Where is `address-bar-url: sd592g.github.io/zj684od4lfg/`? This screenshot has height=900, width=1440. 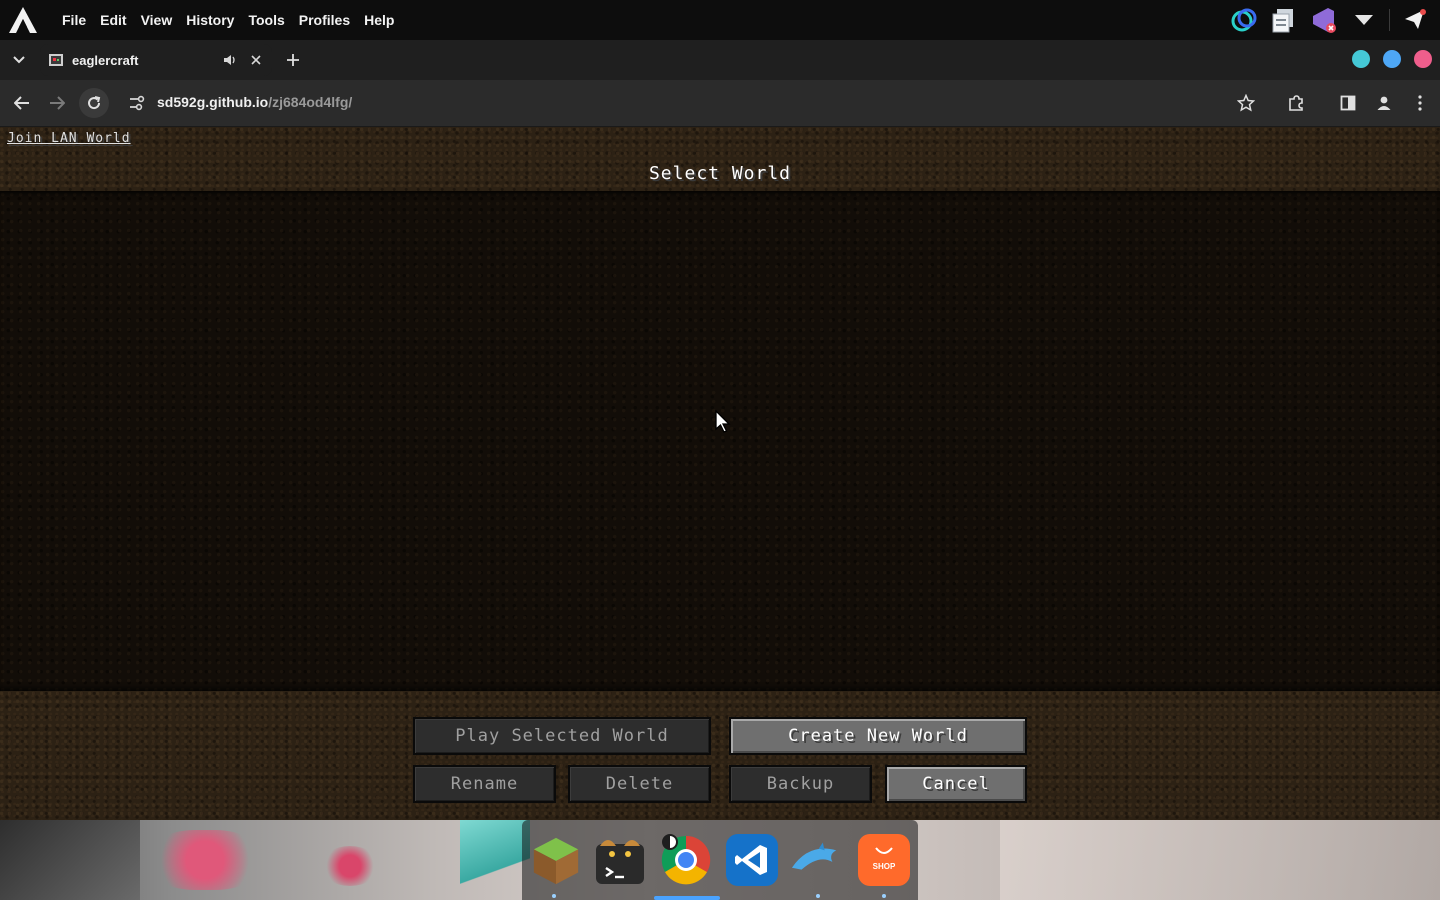
address-bar-url: sd592g.github.io/zj684od4lfg/ is located at coordinates (254, 102).